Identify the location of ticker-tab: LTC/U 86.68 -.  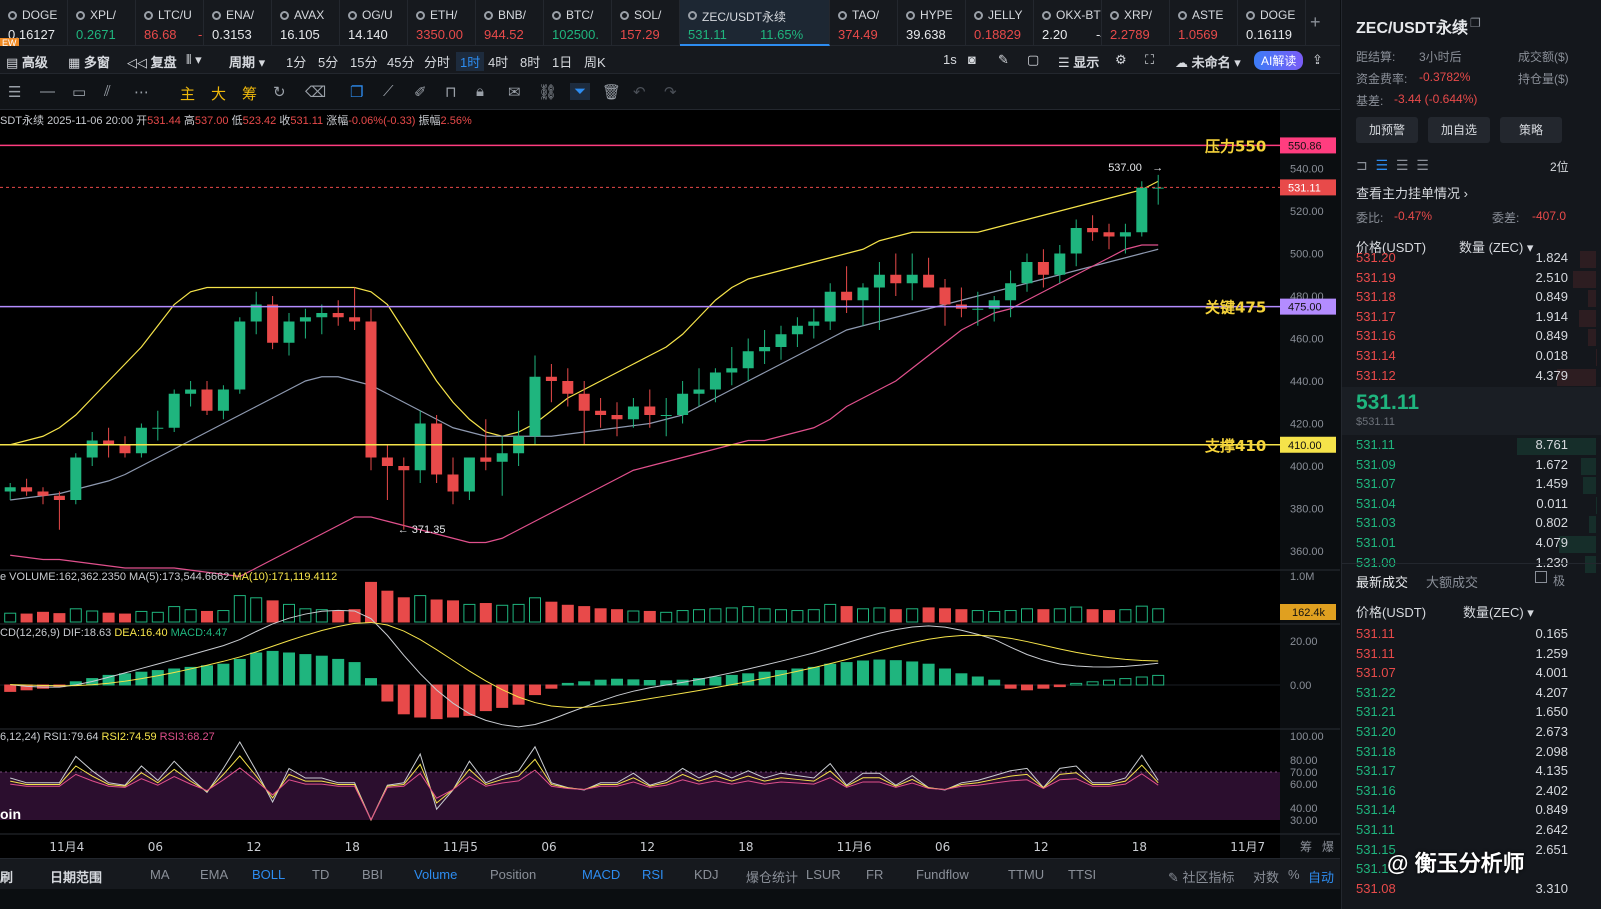
(170, 23).